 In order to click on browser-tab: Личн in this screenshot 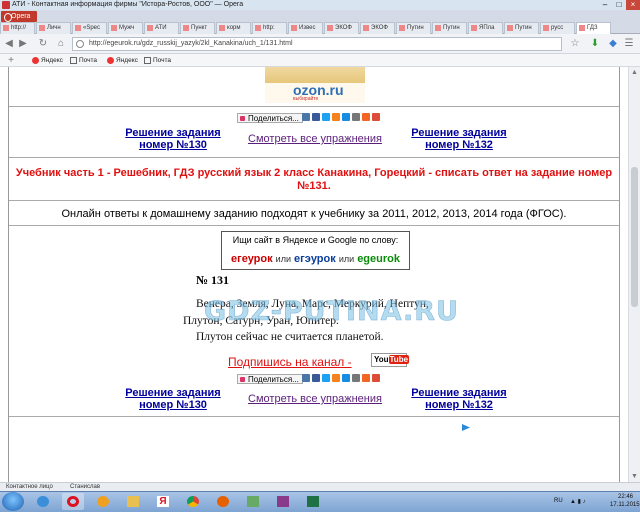, I will do `click(53, 28)`.